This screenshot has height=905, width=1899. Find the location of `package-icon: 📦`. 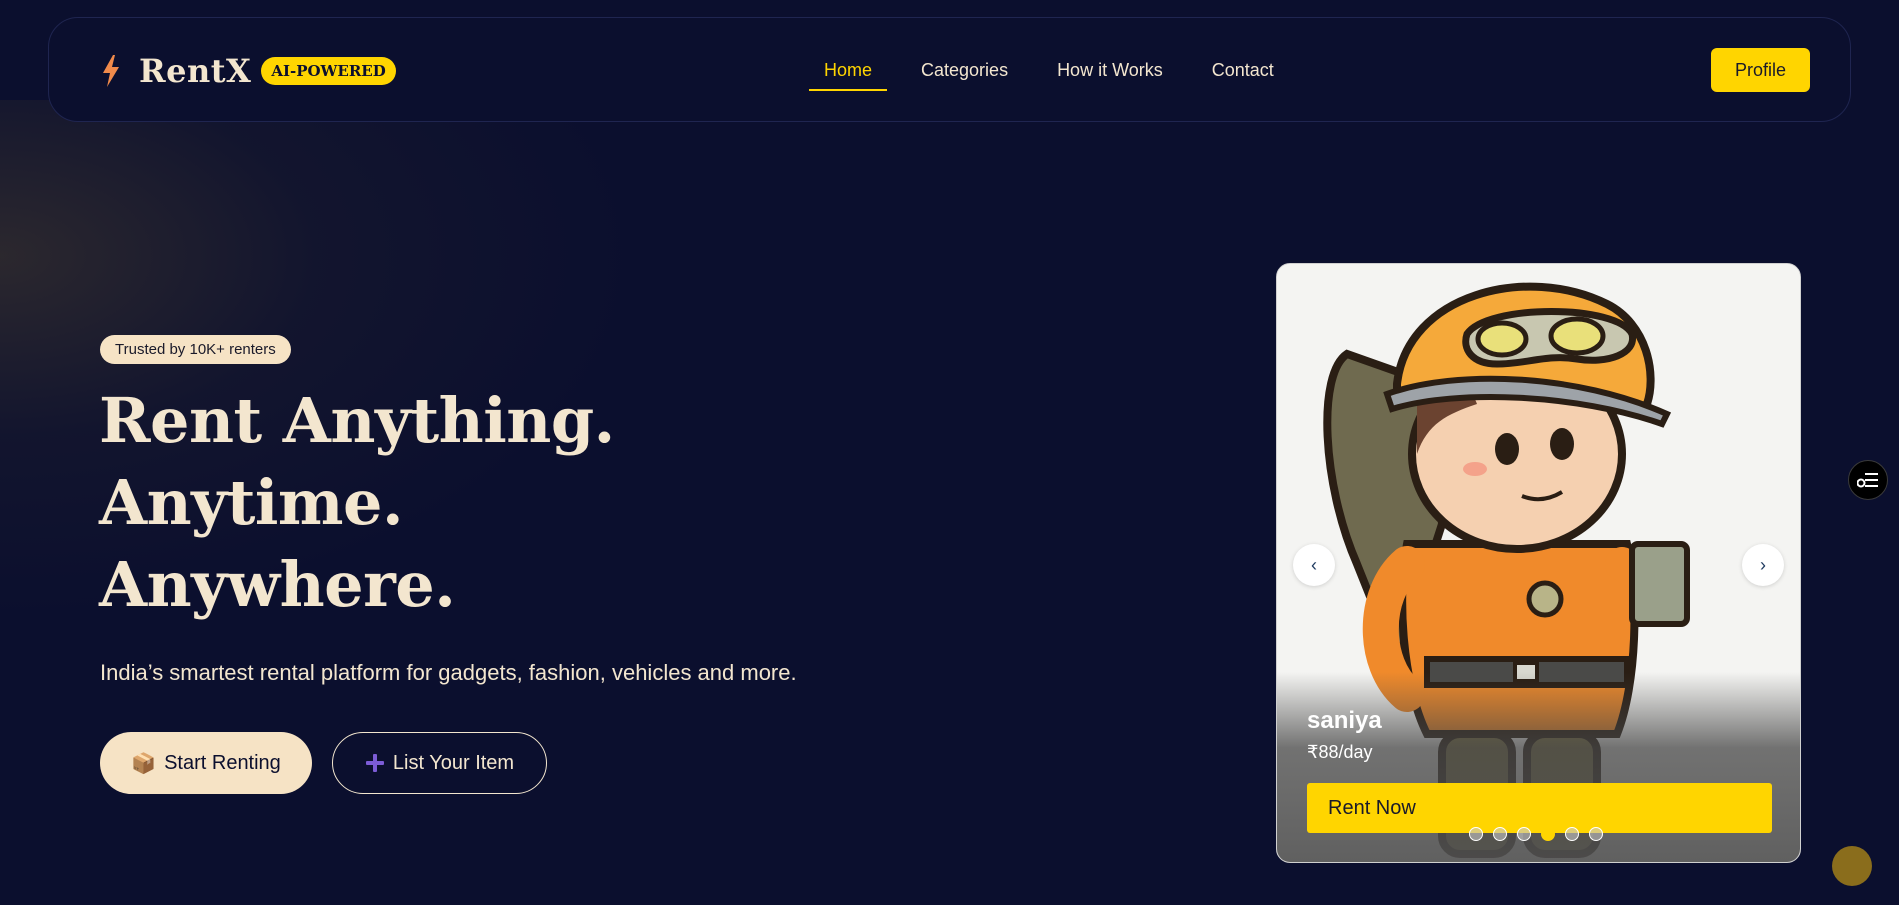

package-icon: 📦 is located at coordinates (144, 763).